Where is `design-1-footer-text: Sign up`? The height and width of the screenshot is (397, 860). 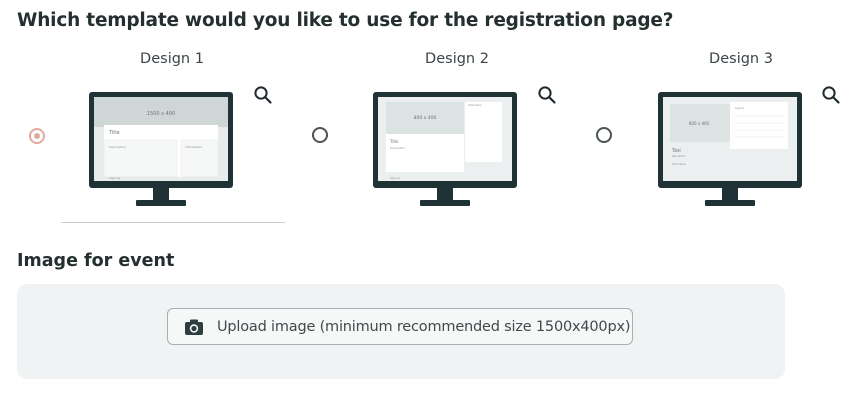 design-1-footer-text: Sign up is located at coordinates (114, 178).